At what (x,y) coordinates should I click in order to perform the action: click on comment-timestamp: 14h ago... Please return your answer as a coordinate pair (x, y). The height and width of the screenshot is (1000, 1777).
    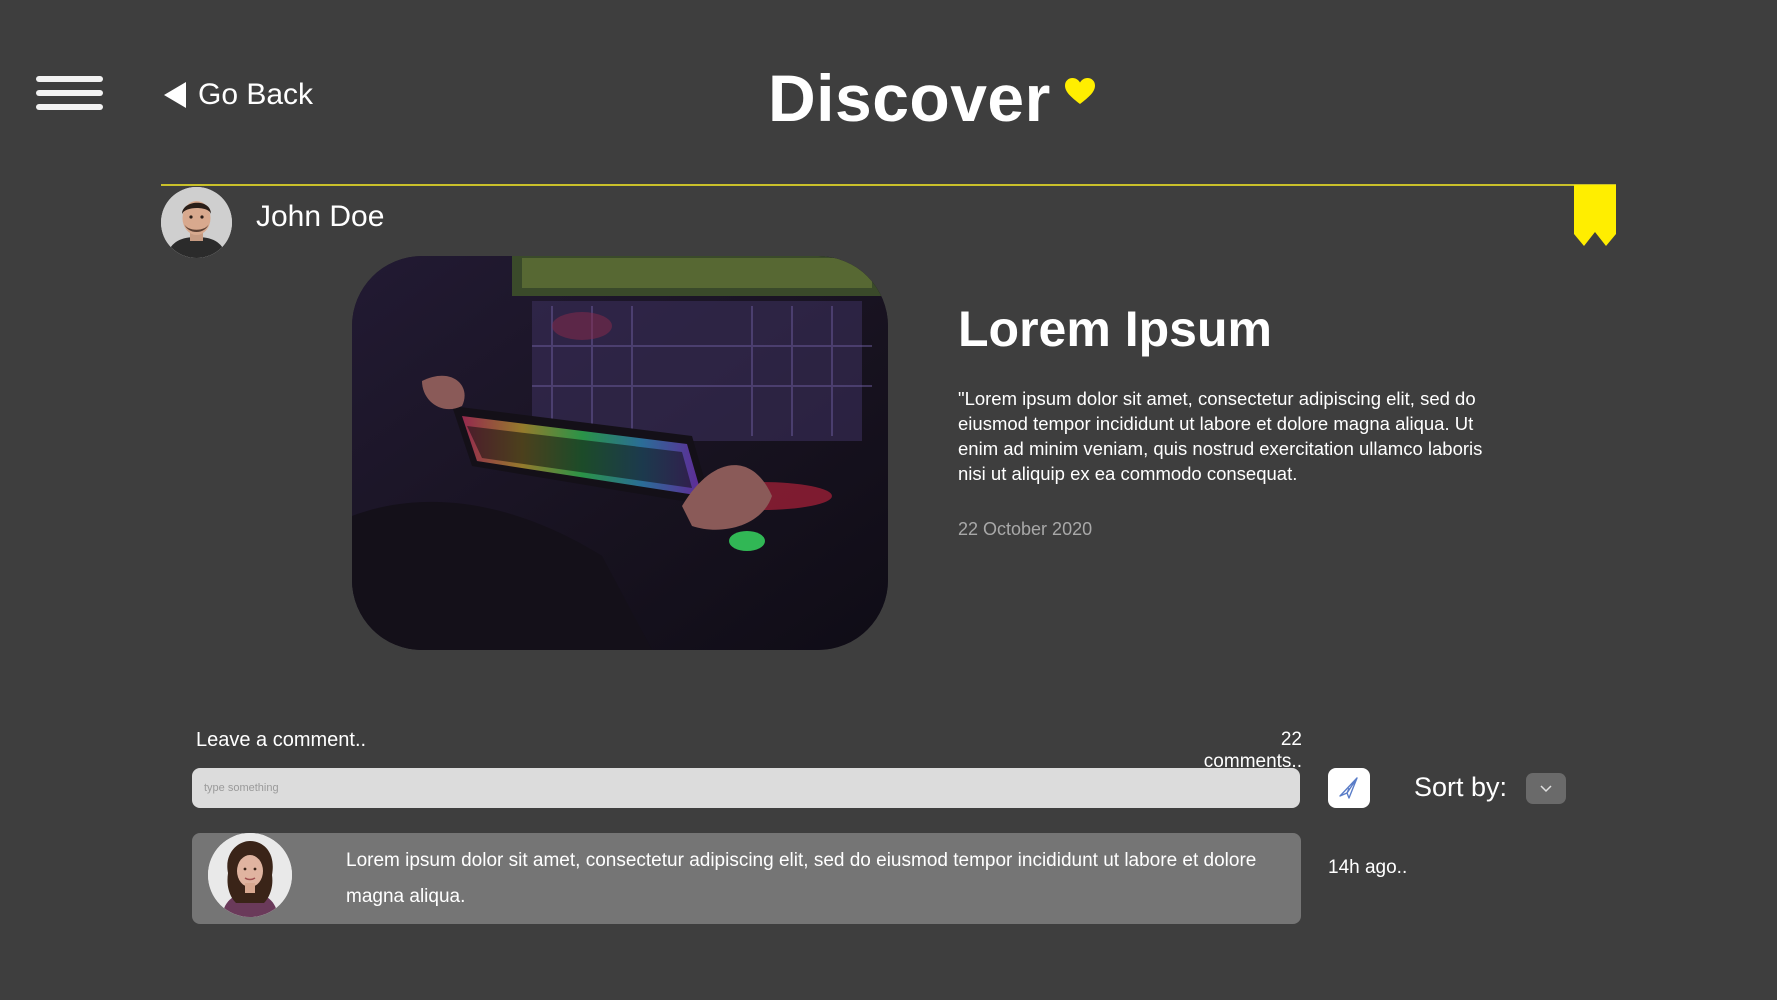
    Looking at the image, I should click on (1368, 867).